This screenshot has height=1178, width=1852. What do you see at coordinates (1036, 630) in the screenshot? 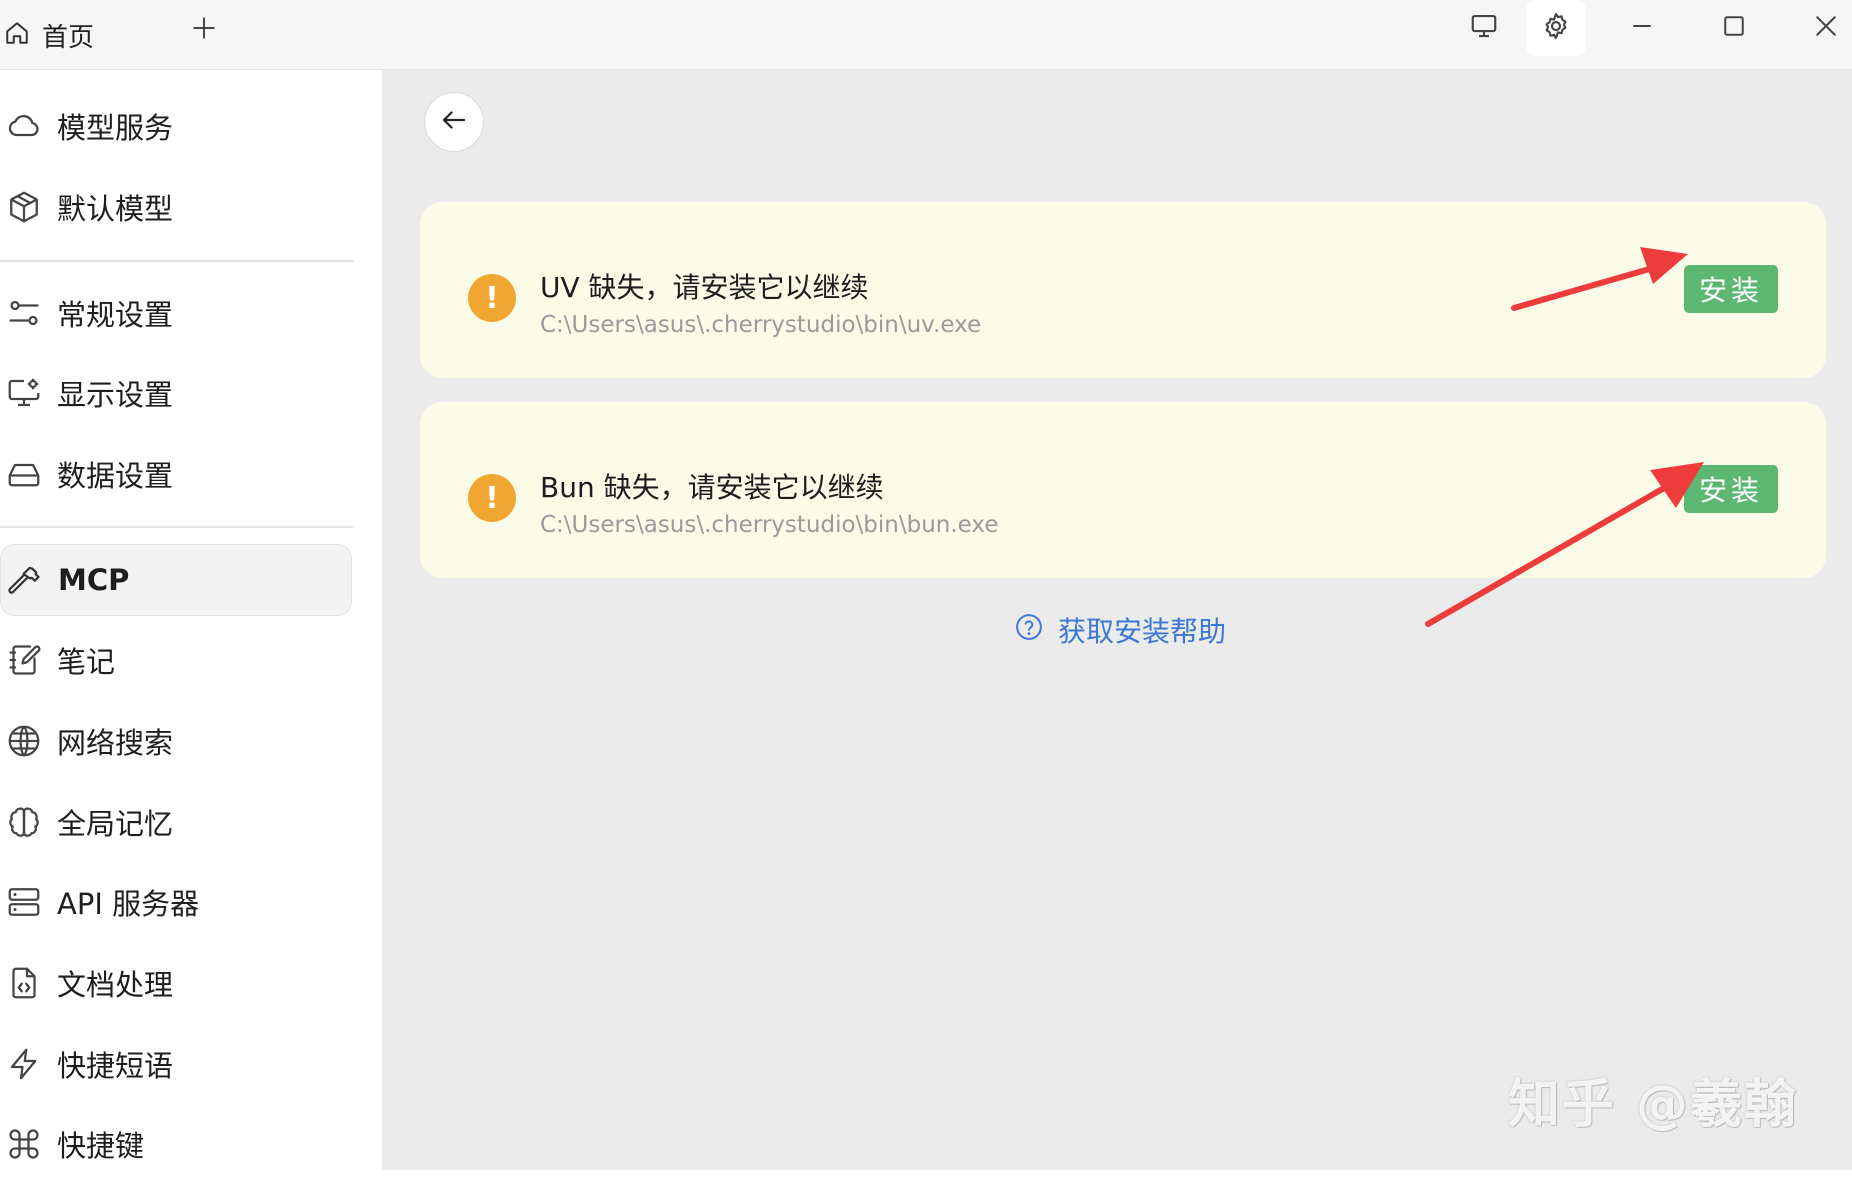
I see `help-circle-icon` at bounding box center [1036, 630].